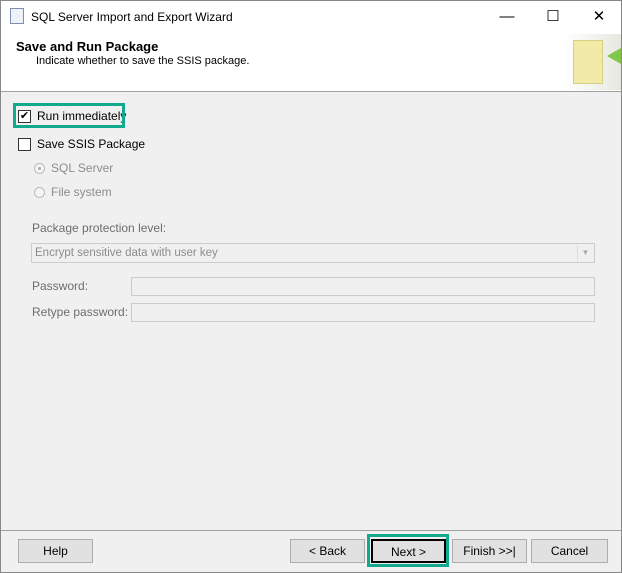 This screenshot has height=573, width=622. Describe the element at coordinates (311, 530) in the screenshot. I see `footer-divider` at that location.